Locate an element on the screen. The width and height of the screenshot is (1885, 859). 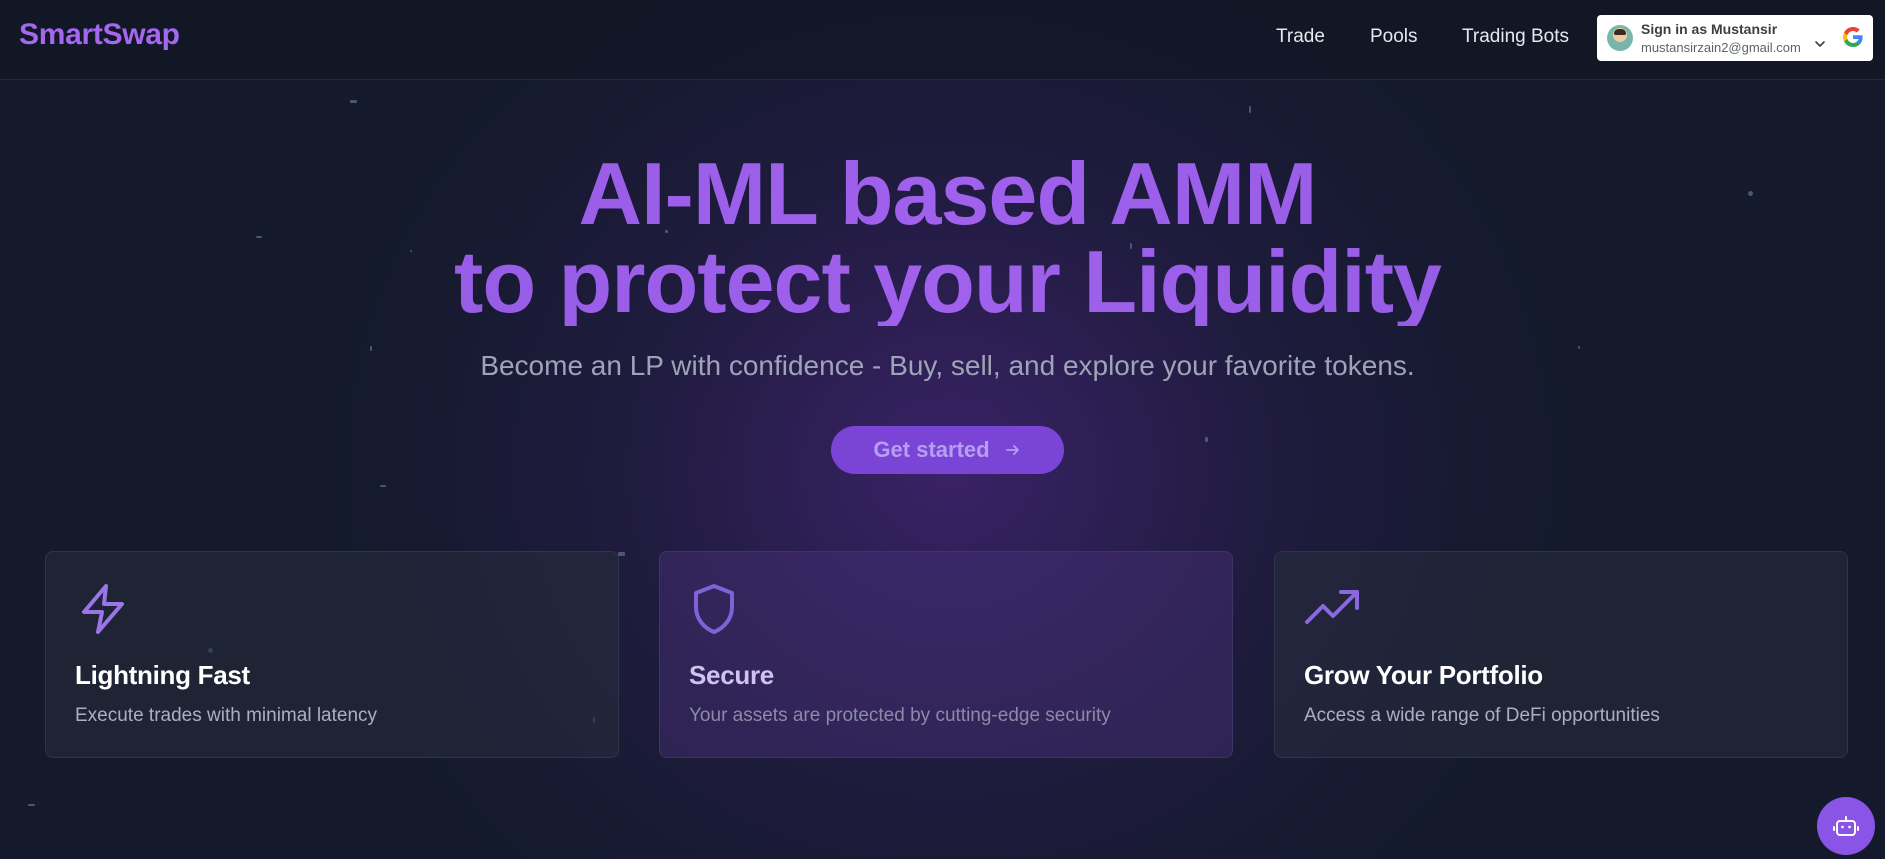
avatar is located at coordinates (1620, 38).